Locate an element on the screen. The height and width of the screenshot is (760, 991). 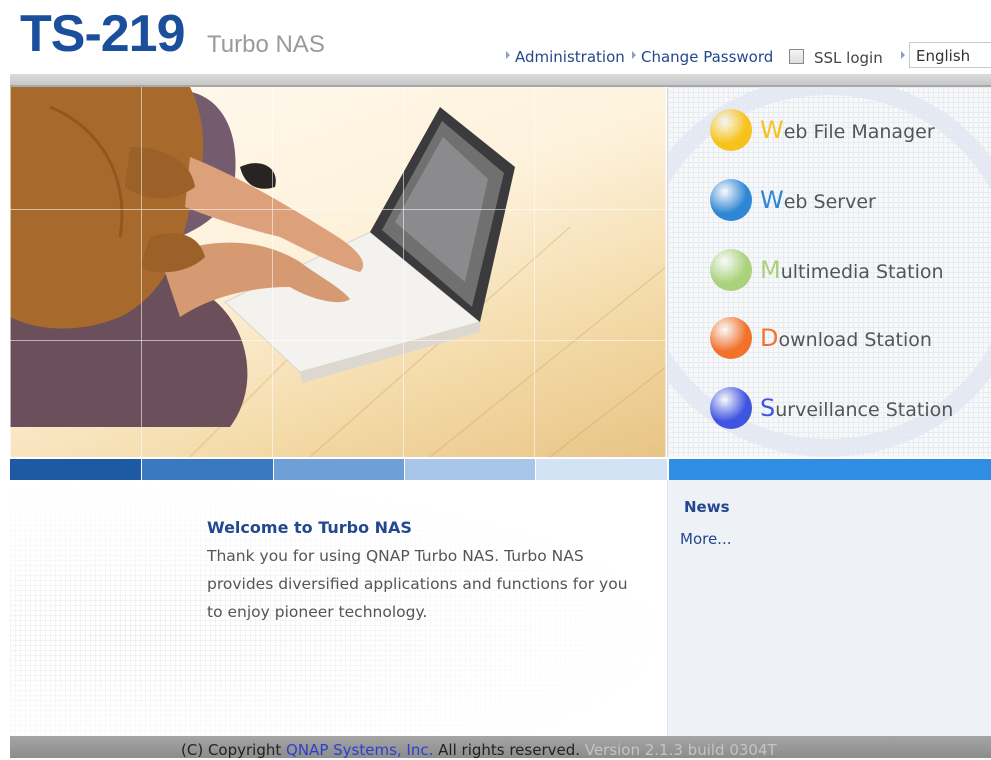
web-server-label: Web Server is located at coordinates (818, 201).